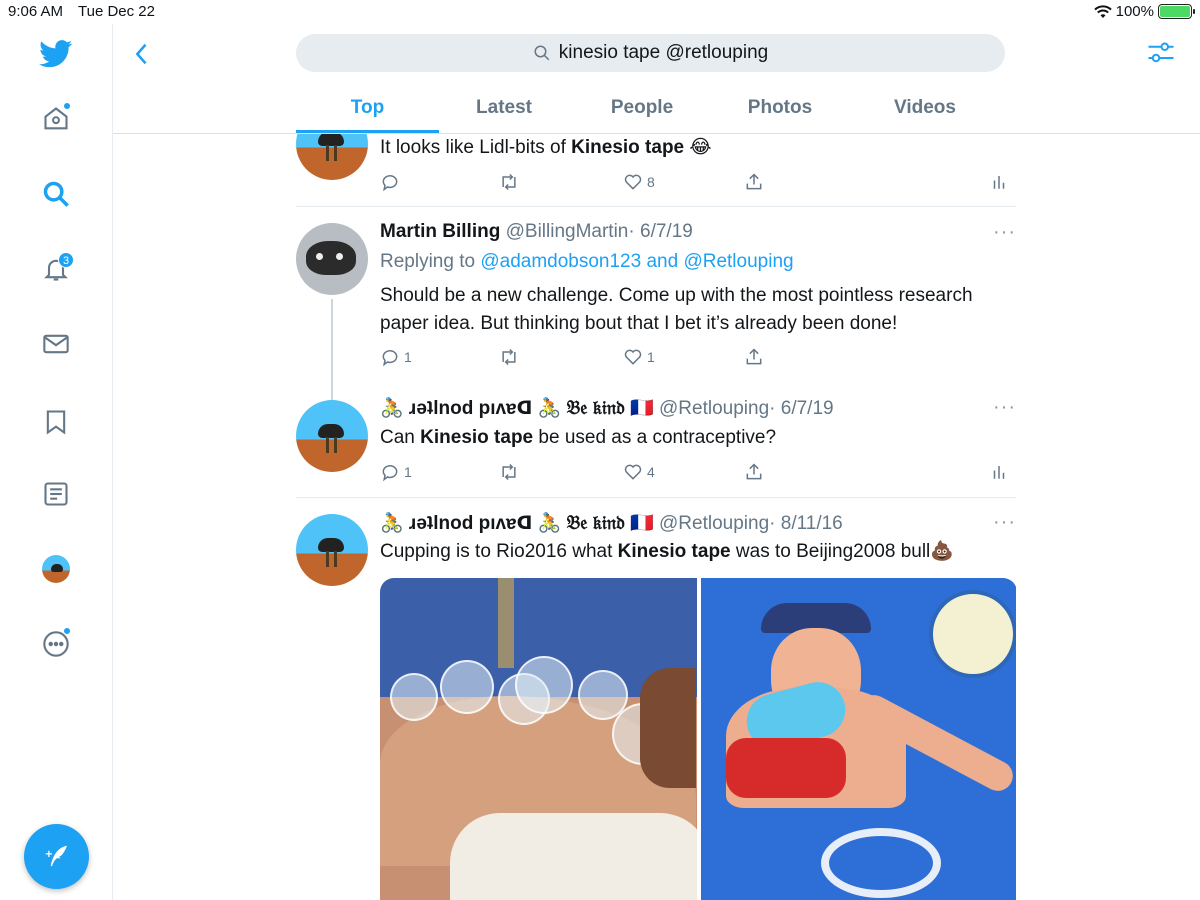 The width and height of the screenshot is (1200, 900). I want to click on compose-feather-icon, so click(56, 855).